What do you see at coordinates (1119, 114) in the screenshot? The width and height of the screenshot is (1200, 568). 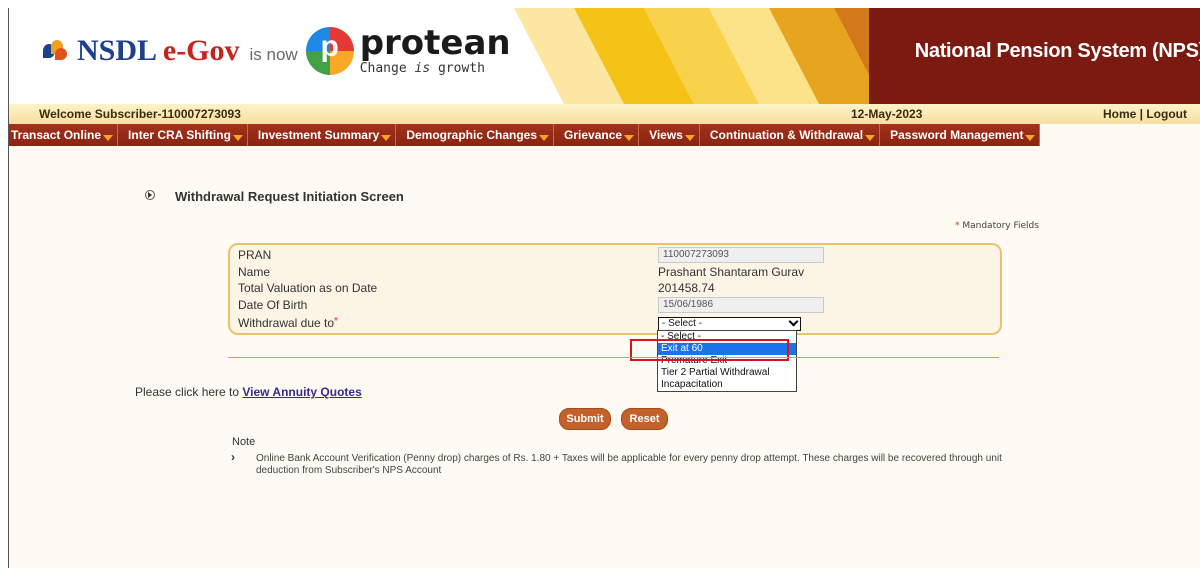 I see `home-link: Home` at bounding box center [1119, 114].